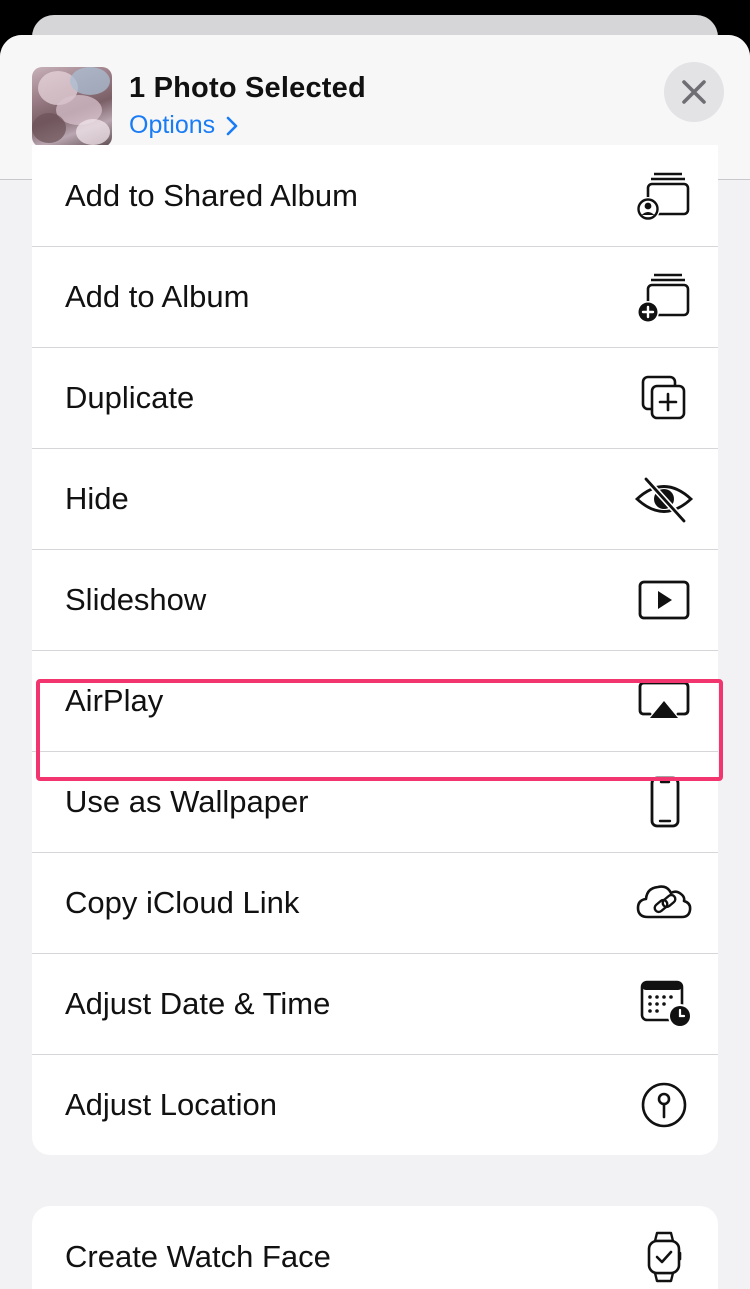 The height and width of the screenshot is (1289, 750). What do you see at coordinates (664, 802) in the screenshot?
I see `iphone-icon` at bounding box center [664, 802].